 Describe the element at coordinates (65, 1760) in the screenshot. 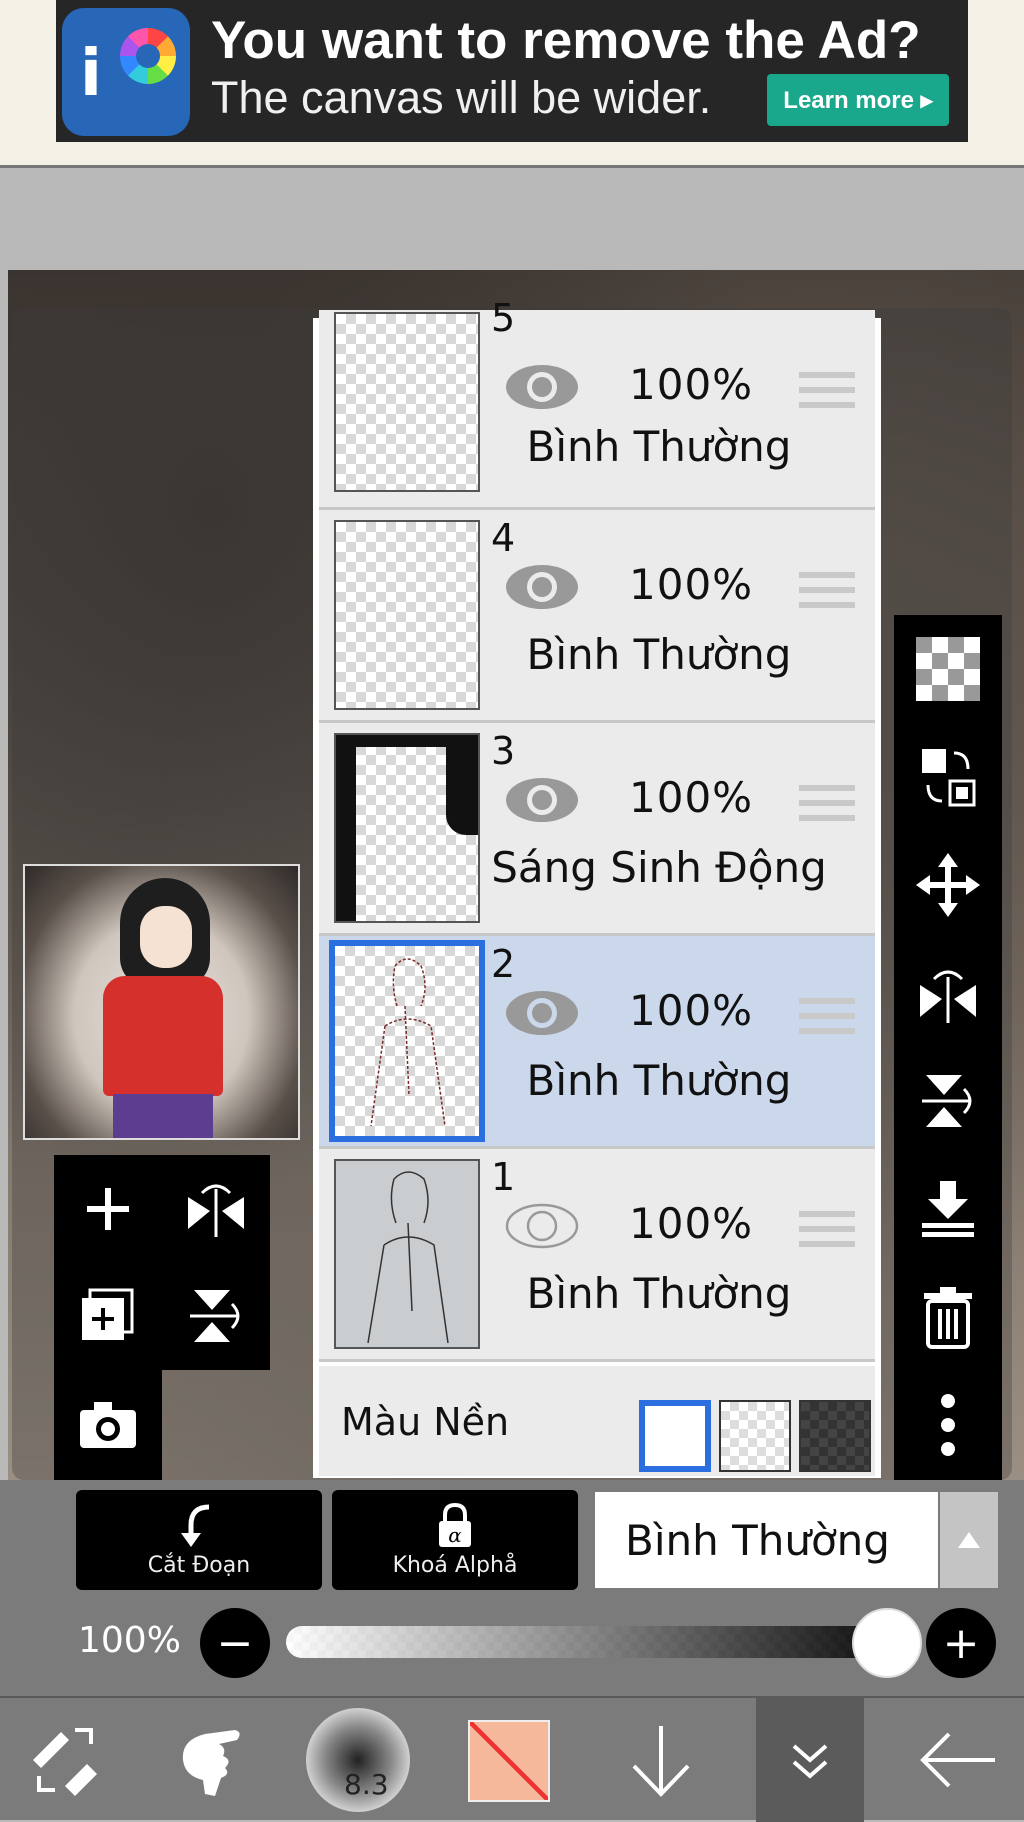

I see `tool-switch-icon` at that location.